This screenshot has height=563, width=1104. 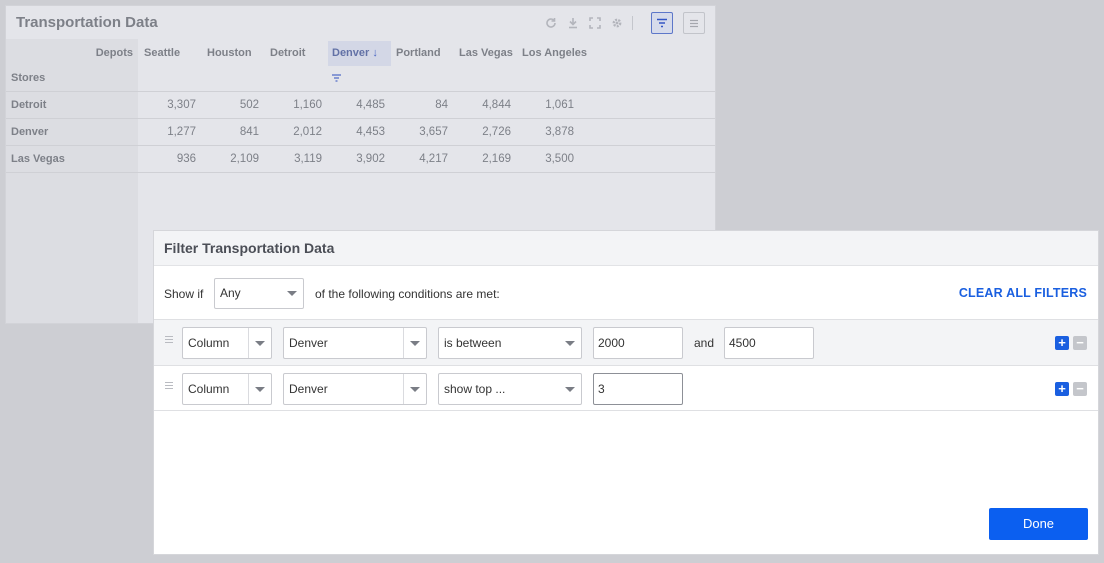 I want to click on filter-dialog-title: Filter Transportation Data, so click(x=626, y=248).